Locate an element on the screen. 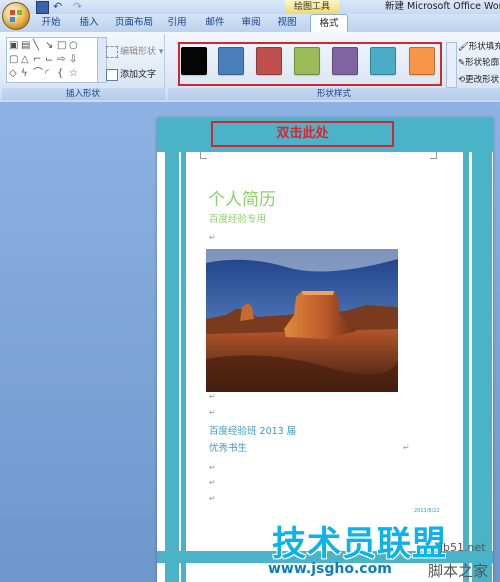  add-text-label: 添加文字 is located at coordinates (138, 75).